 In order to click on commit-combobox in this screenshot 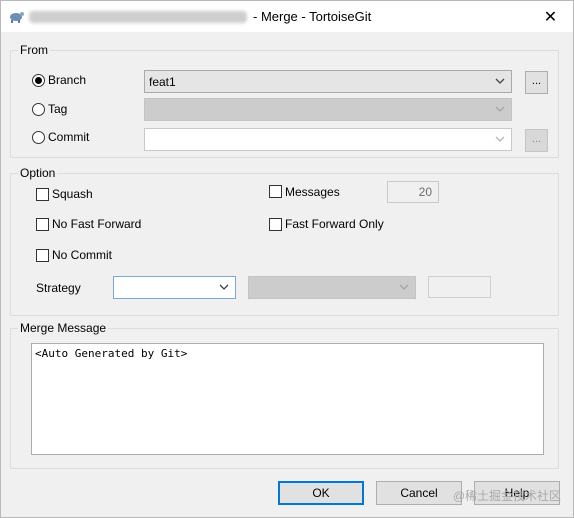, I will do `click(328, 139)`.